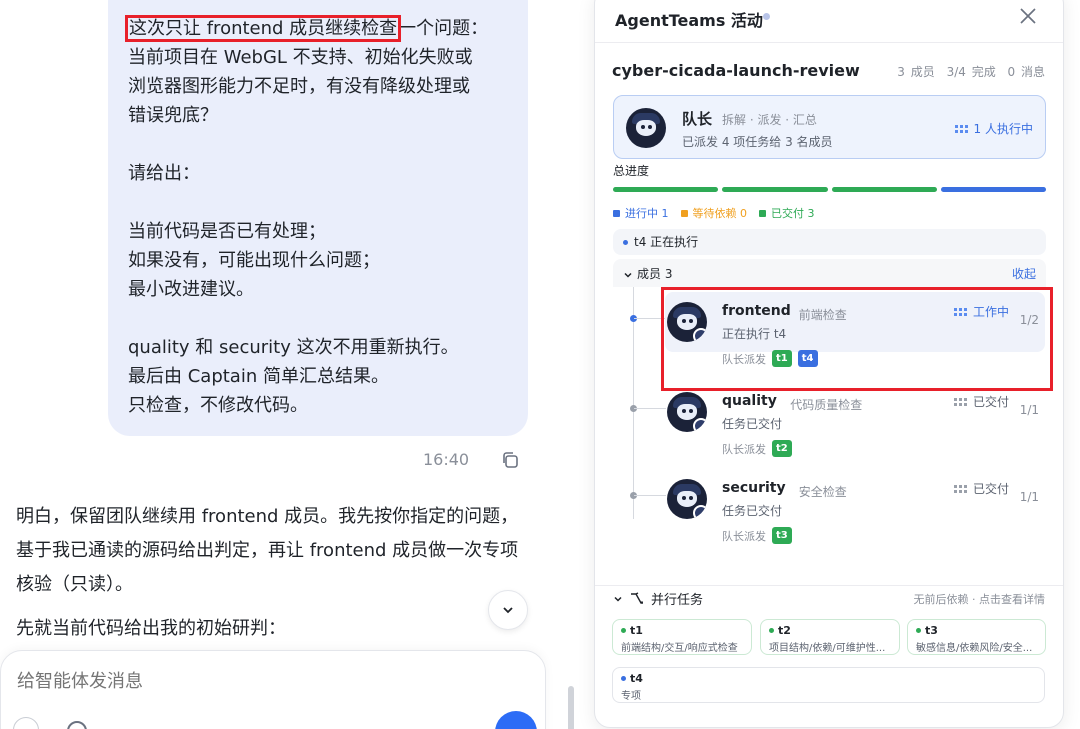 The image size is (1080, 729). I want to click on leader-description: 已派发 4 项任务给 3 名成员, so click(757, 142).